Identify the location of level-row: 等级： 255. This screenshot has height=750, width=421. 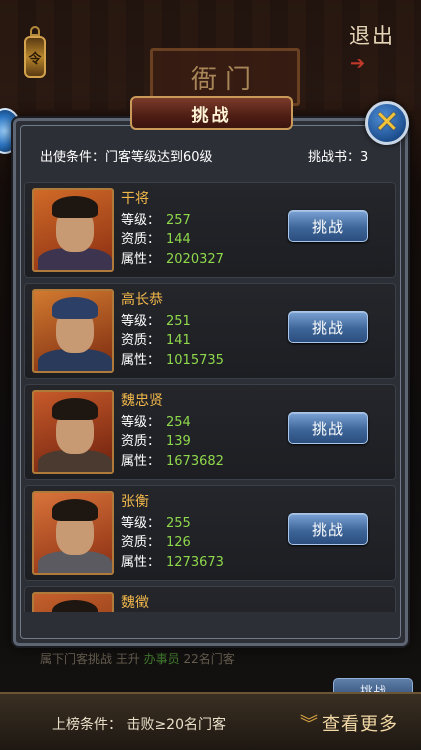
(156, 521).